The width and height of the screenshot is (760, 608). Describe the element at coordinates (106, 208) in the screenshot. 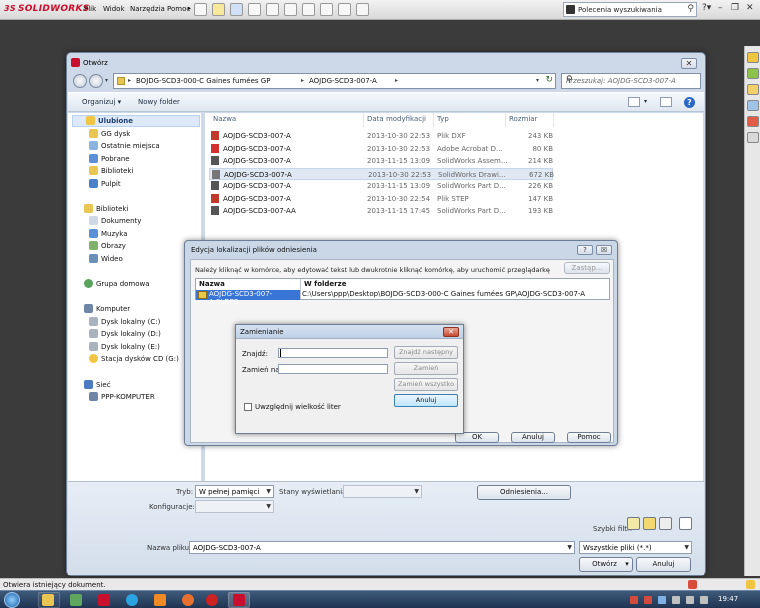

I see `nav-libraries-header: Biblioteki` at that location.